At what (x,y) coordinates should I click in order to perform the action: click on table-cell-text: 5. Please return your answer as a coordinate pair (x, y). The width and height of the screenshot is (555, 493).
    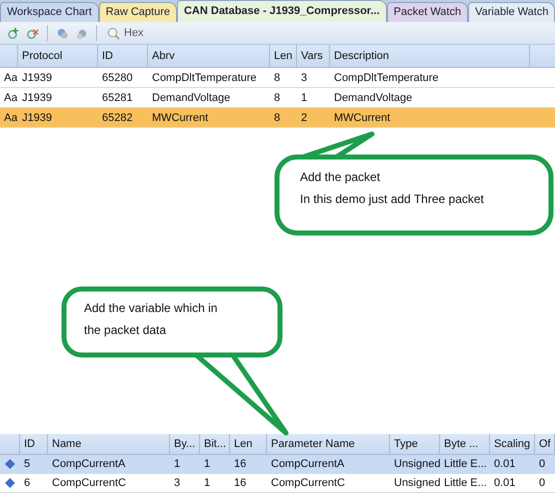
    Looking at the image, I should click on (27, 464).